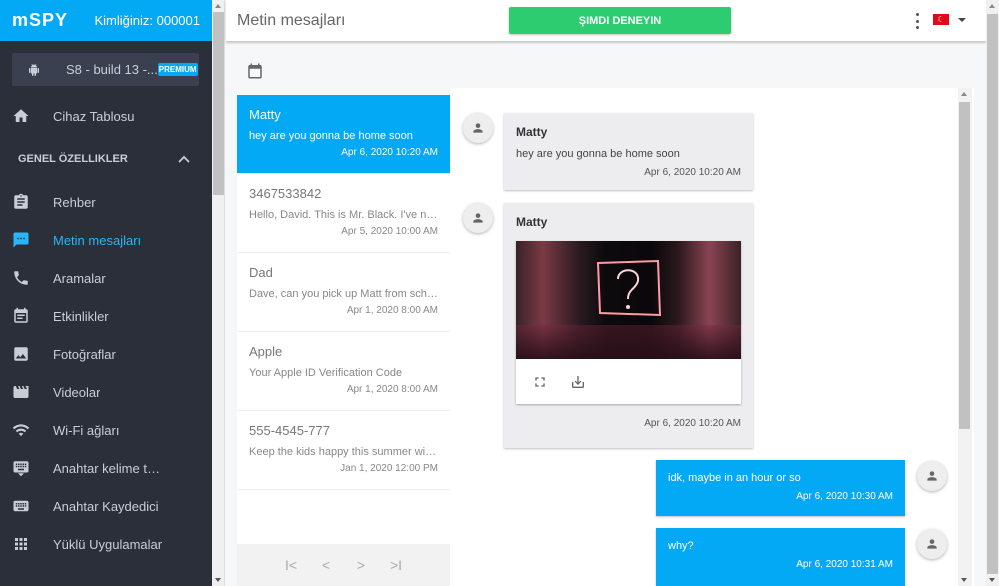 The height and width of the screenshot is (586, 999). I want to click on photo-icon, so click(21, 354).